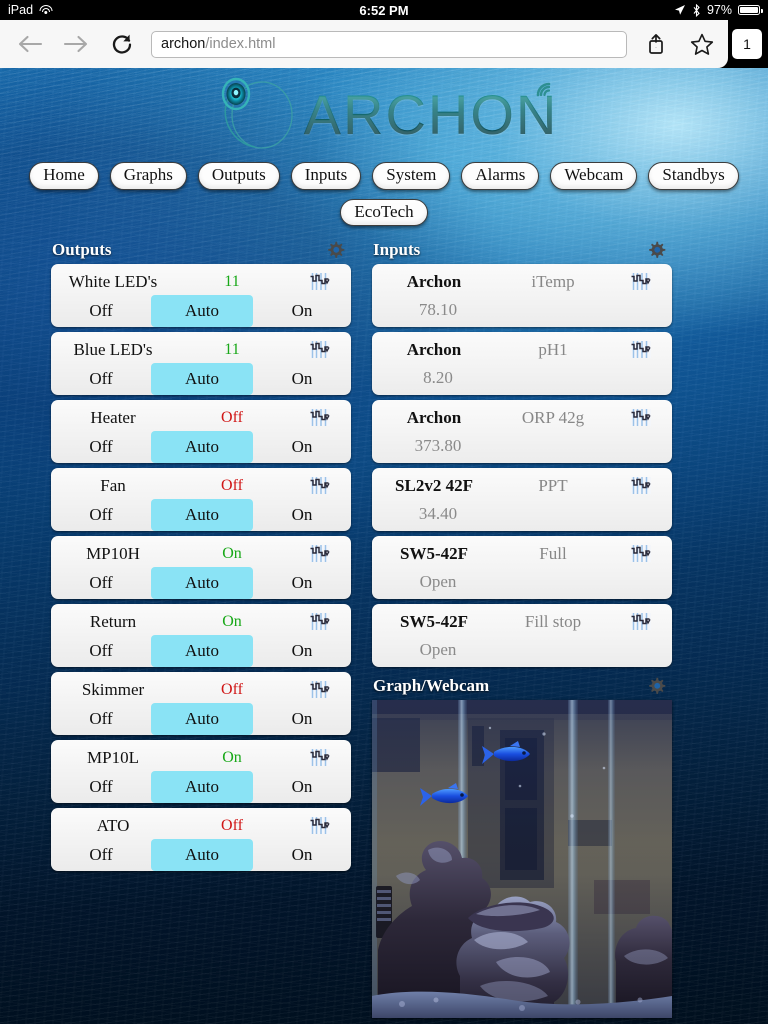  What do you see at coordinates (522, 636) in the screenshot?
I see `input-card: SW5-42F Fill stop Open` at bounding box center [522, 636].